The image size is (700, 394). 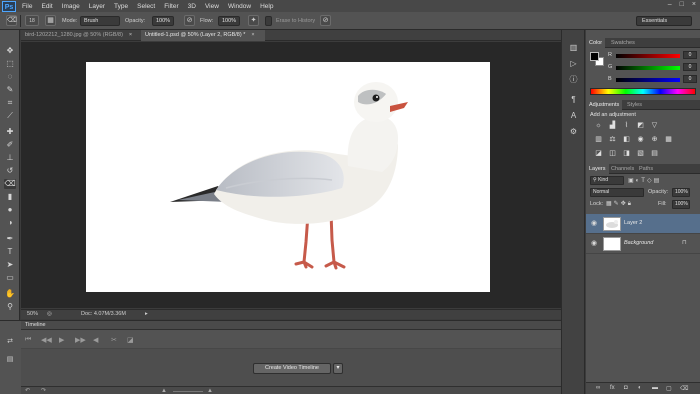 What do you see at coordinates (95, 340) in the screenshot?
I see `audio-icon: ◀` at bounding box center [95, 340].